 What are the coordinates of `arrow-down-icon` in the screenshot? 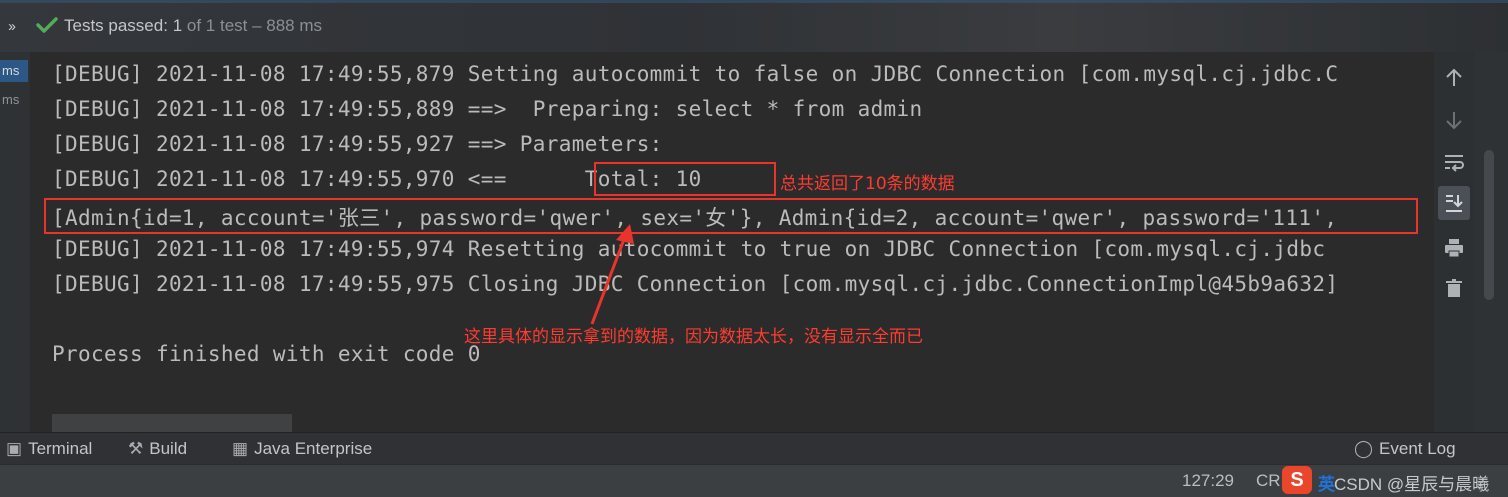 It's located at (1454, 120).